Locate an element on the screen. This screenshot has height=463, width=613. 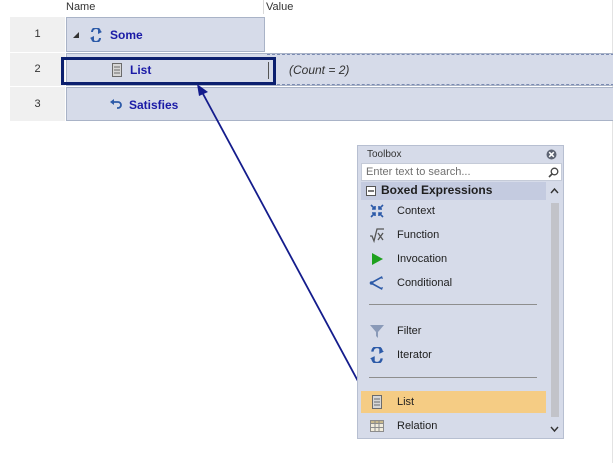
toolbox-item-context: Context is located at coordinates (453, 211).